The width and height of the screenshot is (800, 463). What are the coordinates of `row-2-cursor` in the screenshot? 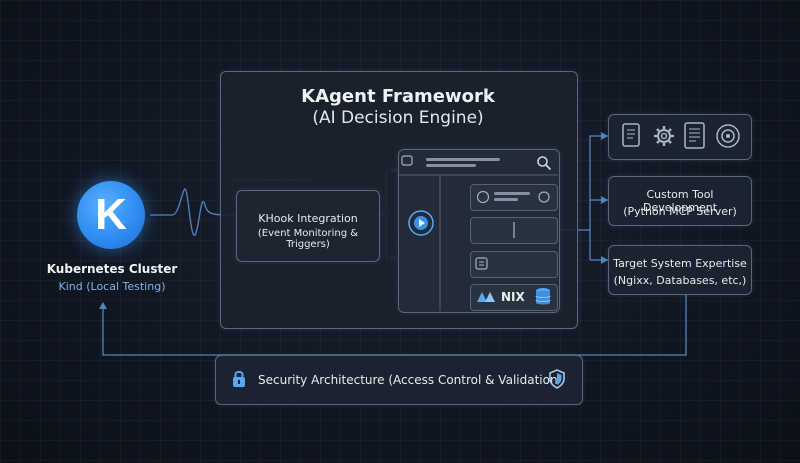 It's located at (514, 230).